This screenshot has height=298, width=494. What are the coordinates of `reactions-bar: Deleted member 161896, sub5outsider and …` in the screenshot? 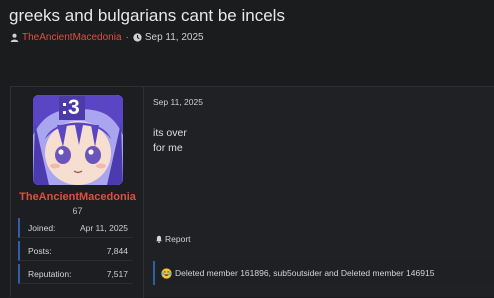 It's located at (323, 273).